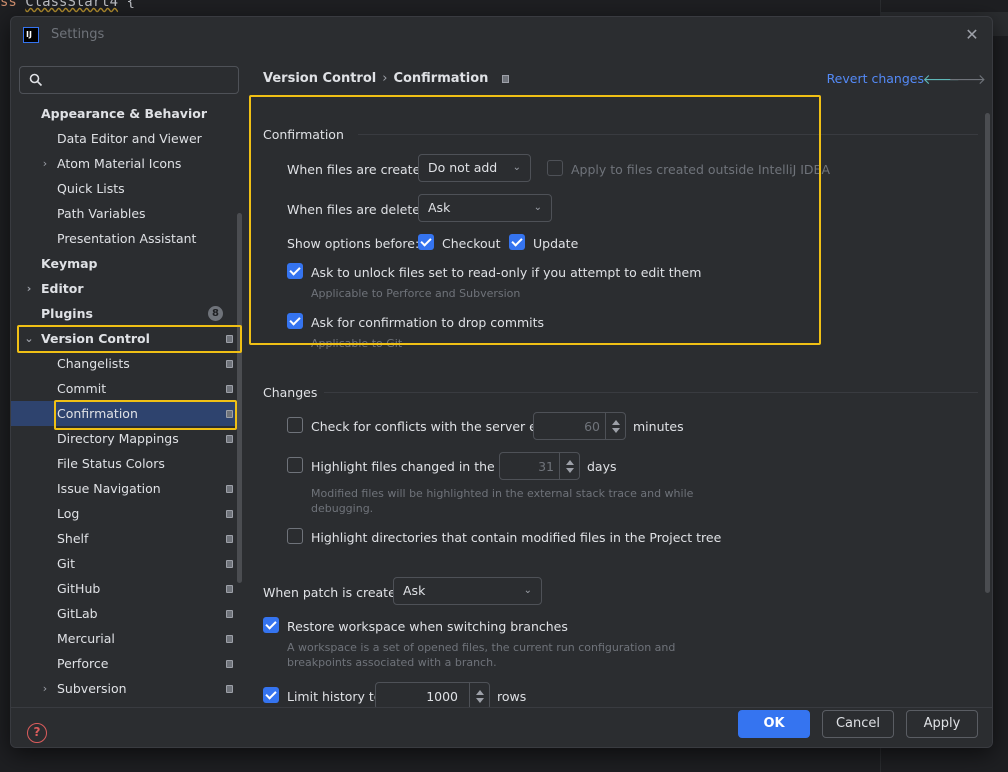  I want to click on sidebar-item-subversion: › Subversion, so click(125, 688).